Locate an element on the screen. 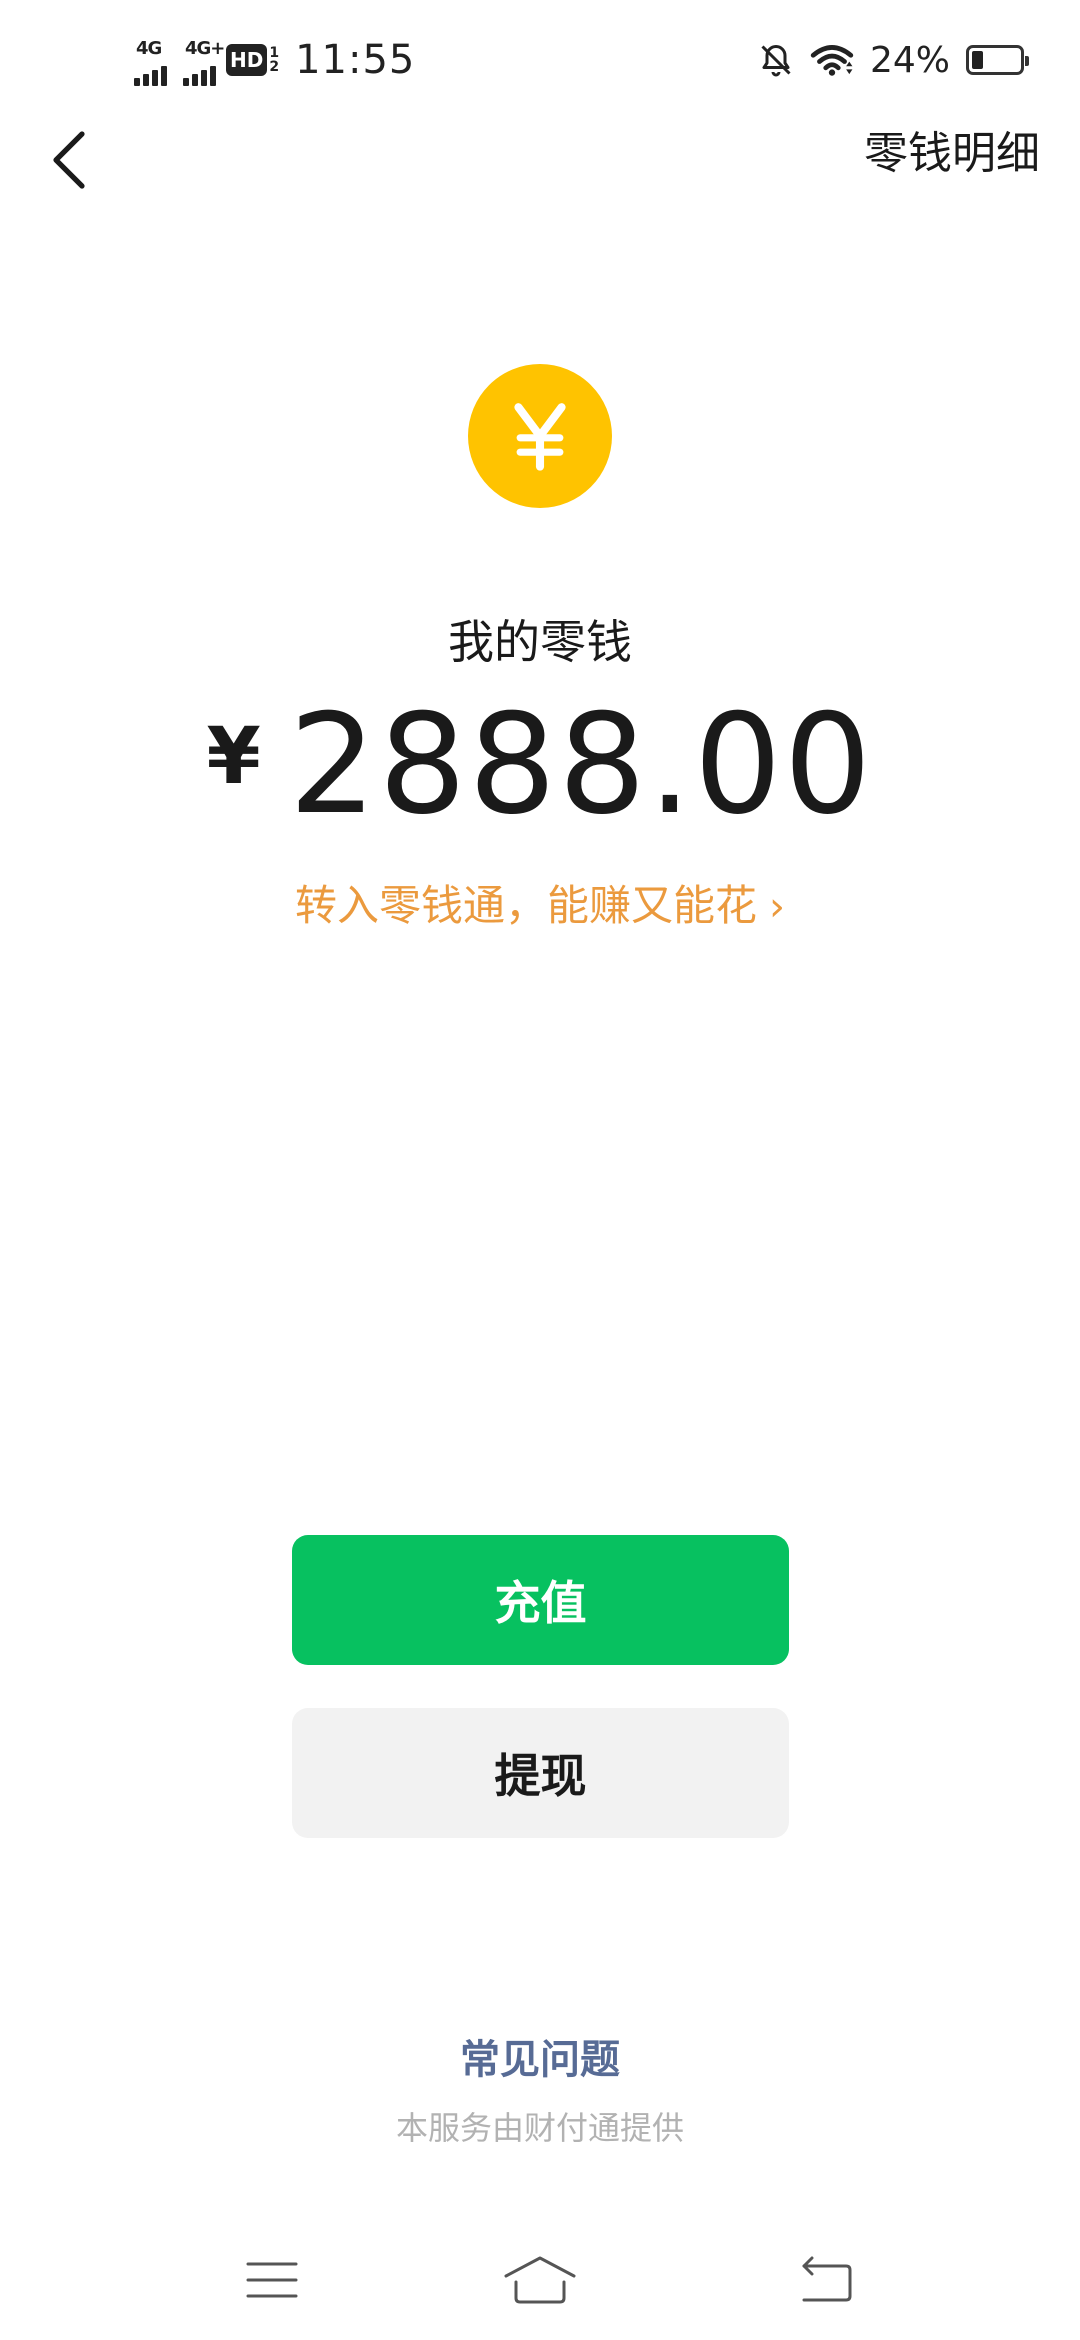 The width and height of the screenshot is (1080, 2340). chevron-right-icon: › is located at coordinates (777, 907).